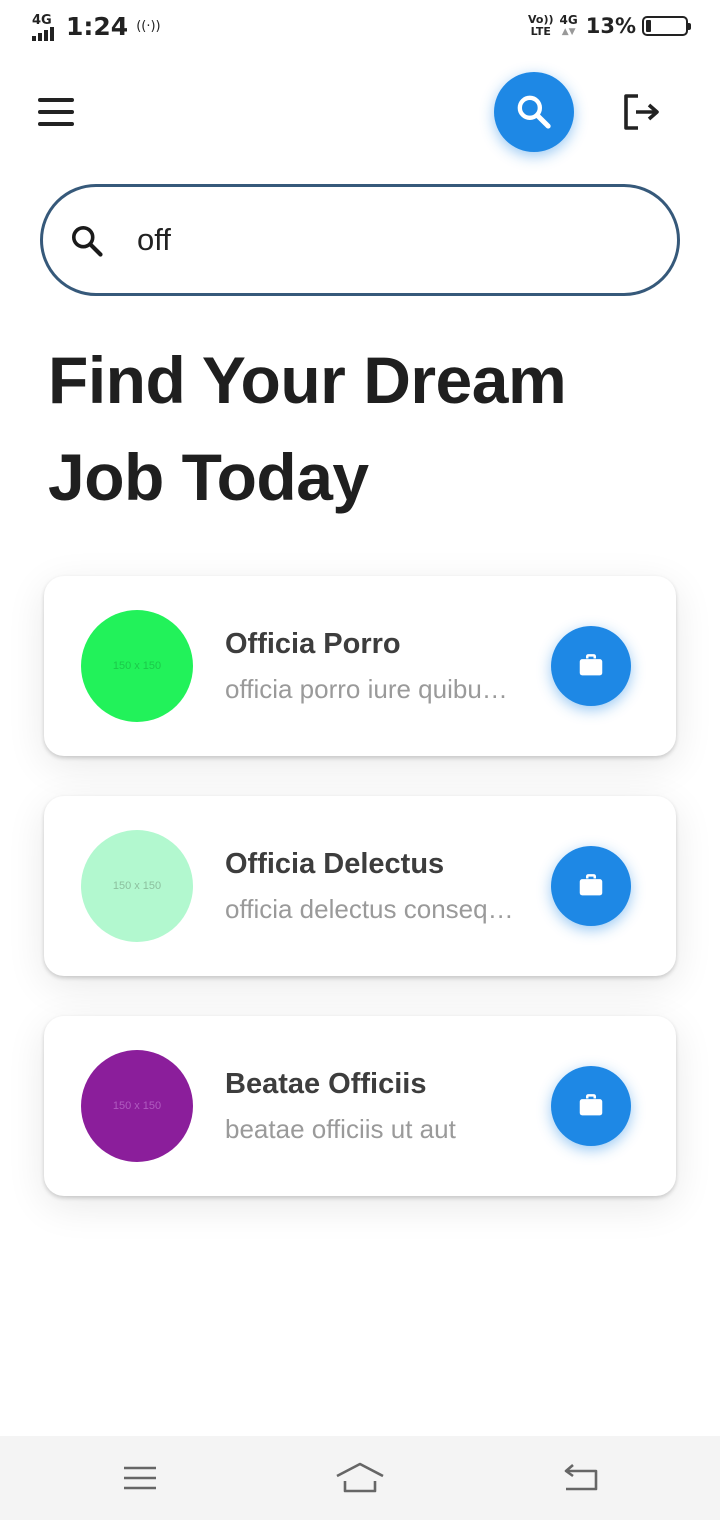  I want to click on system-nav-bar, so click(360, 1478).